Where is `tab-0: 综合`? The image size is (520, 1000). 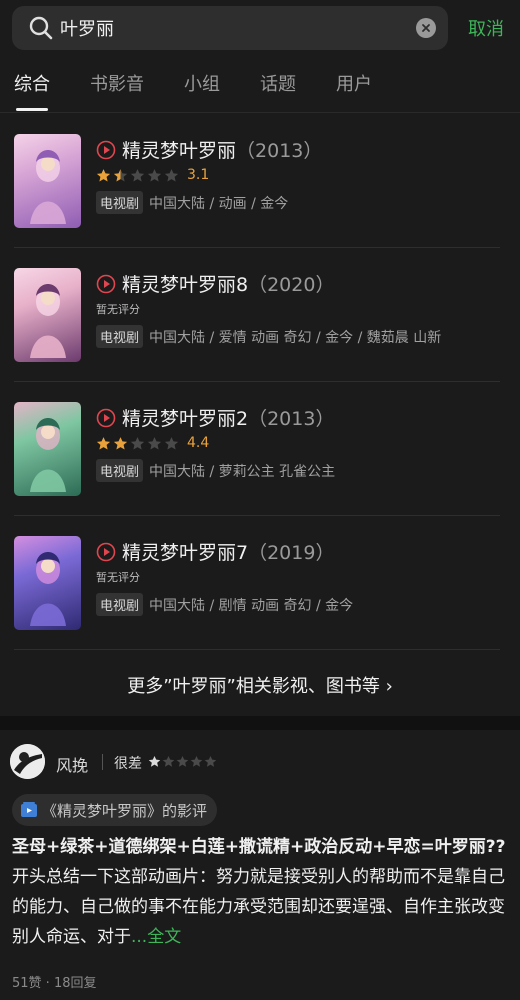
tab-0: 综合 is located at coordinates (32, 90).